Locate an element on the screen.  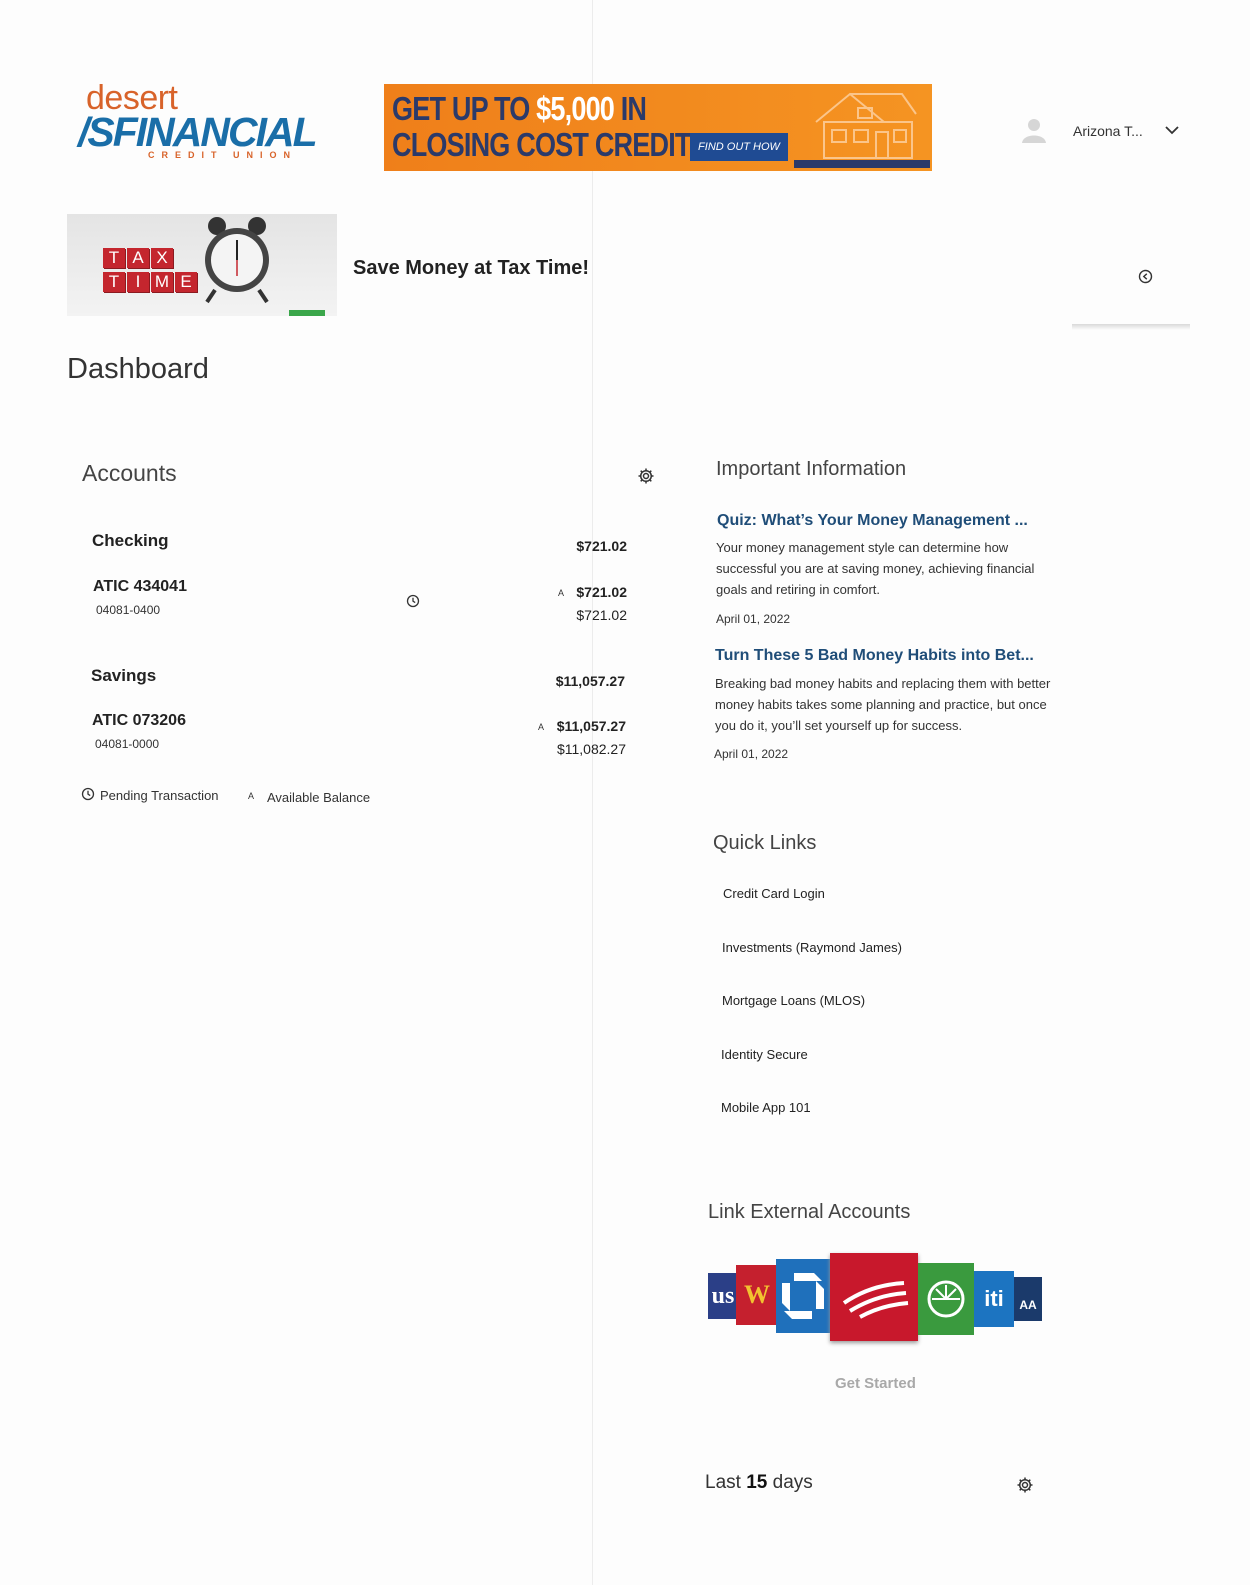
quick-link-mortgage-loans: Mortgage Loans (MLOS) is located at coordinates (793, 1000).